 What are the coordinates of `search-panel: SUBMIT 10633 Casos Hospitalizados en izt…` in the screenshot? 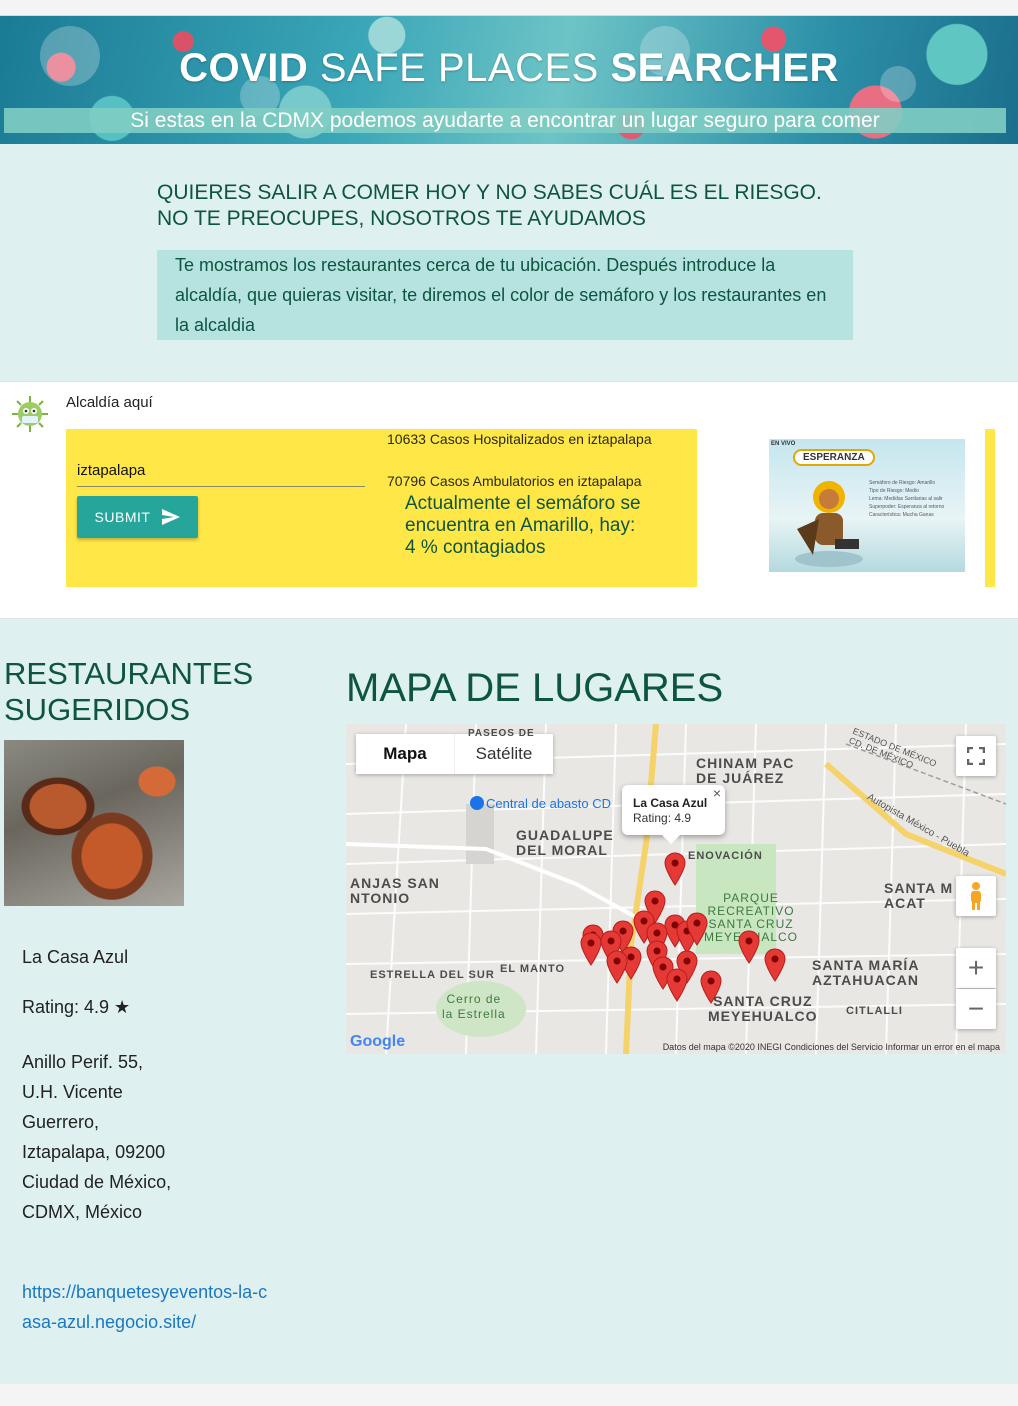 It's located at (381, 508).